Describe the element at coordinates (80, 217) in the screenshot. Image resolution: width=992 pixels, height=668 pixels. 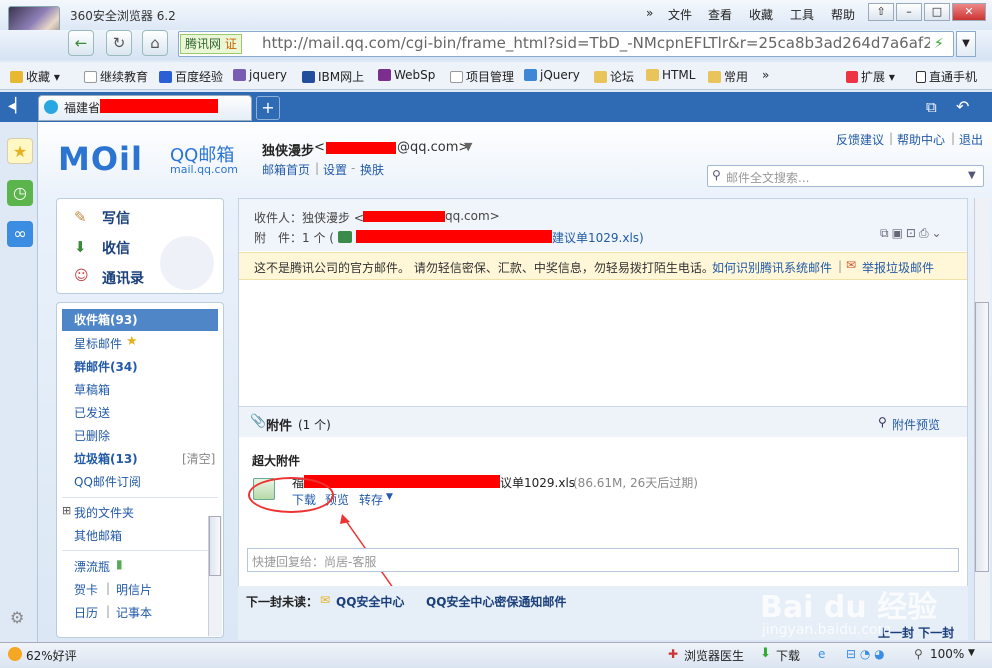
I see `compose-icon: ✎` at that location.